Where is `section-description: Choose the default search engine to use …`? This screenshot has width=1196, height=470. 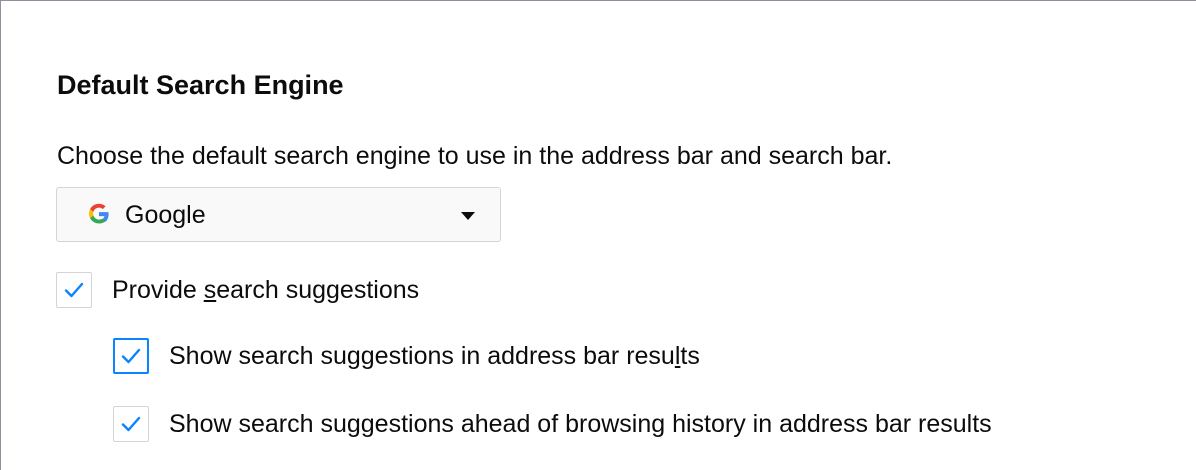
section-description: Choose the default search engine to use … is located at coordinates (475, 156).